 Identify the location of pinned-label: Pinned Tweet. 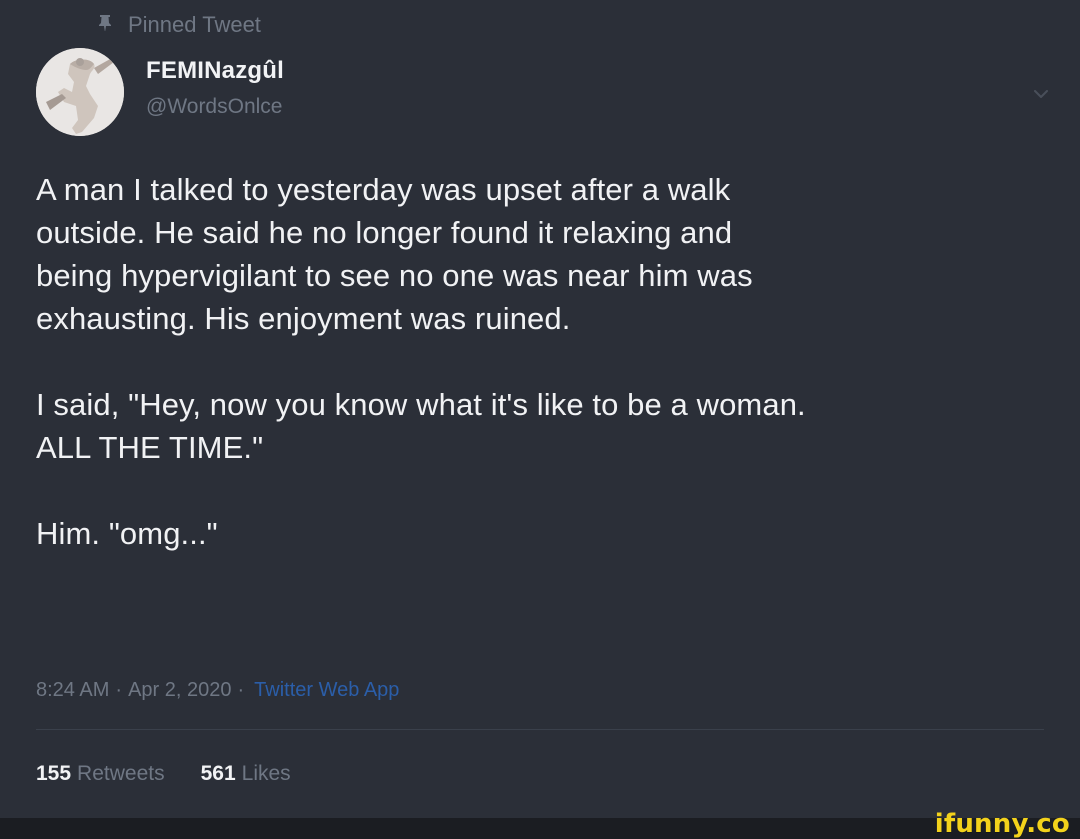
(194, 24).